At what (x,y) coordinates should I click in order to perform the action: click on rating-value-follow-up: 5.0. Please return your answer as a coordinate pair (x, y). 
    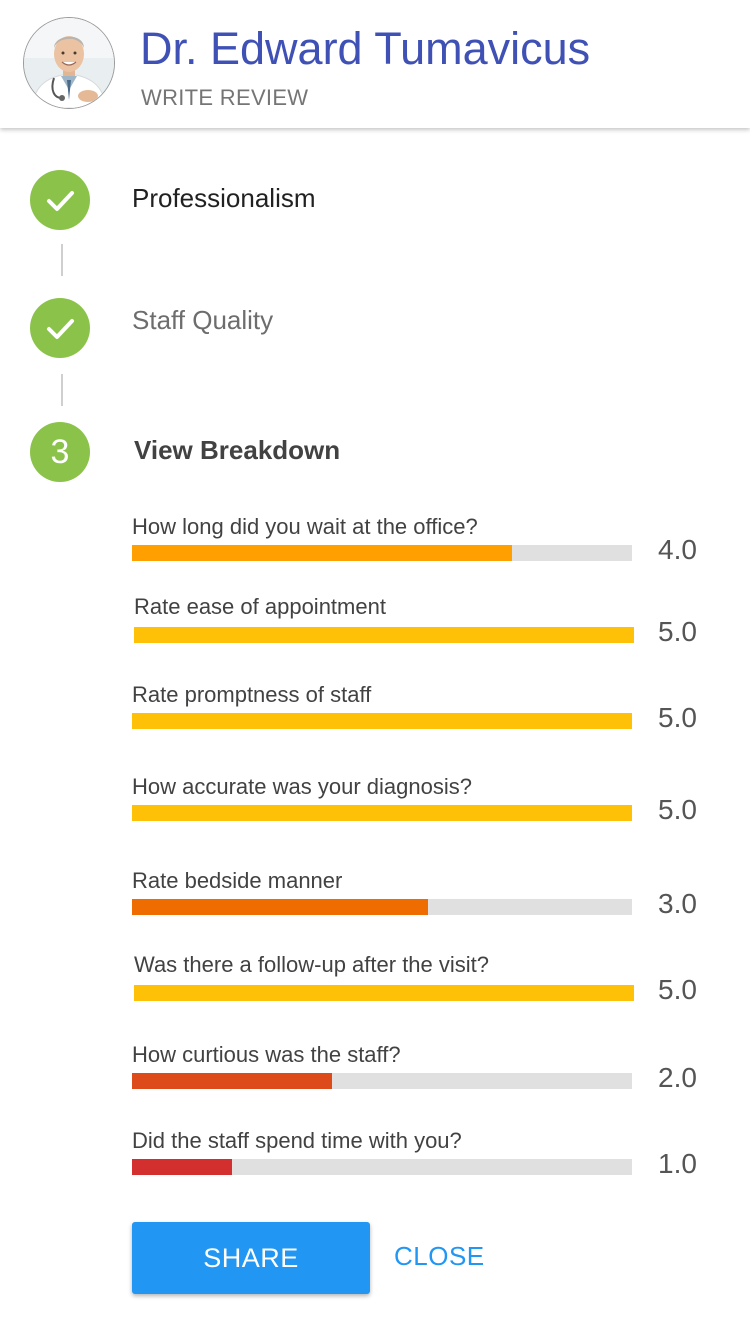
    Looking at the image, I should click on (677, 989).